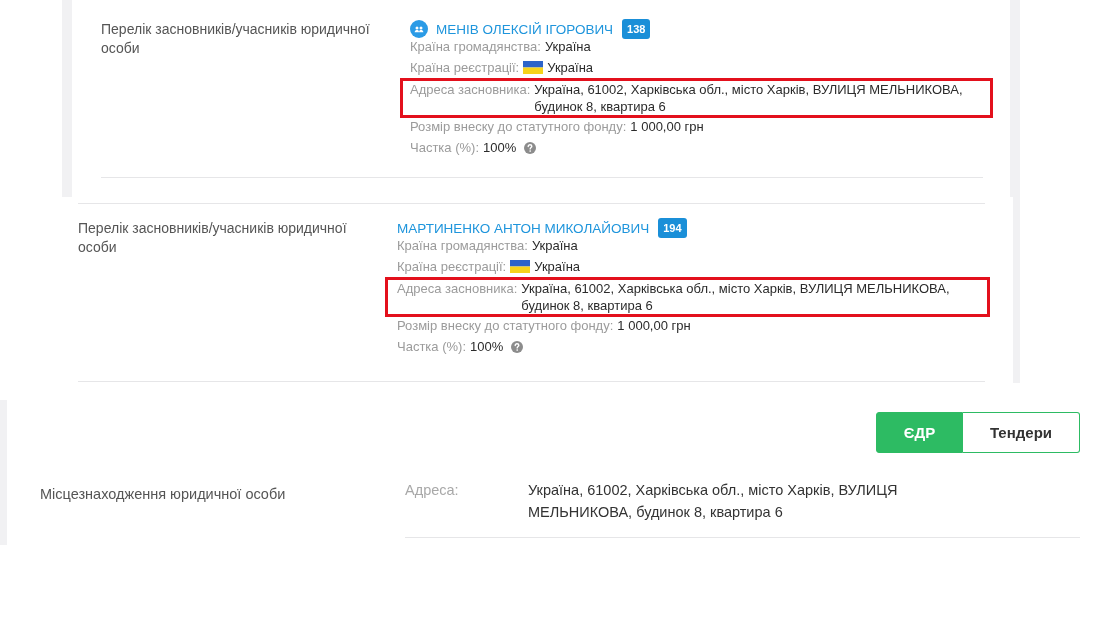 The width and height of the screenshot is (1102, 620). I want to click on source-tab: Тендери, so click(1021, 432).